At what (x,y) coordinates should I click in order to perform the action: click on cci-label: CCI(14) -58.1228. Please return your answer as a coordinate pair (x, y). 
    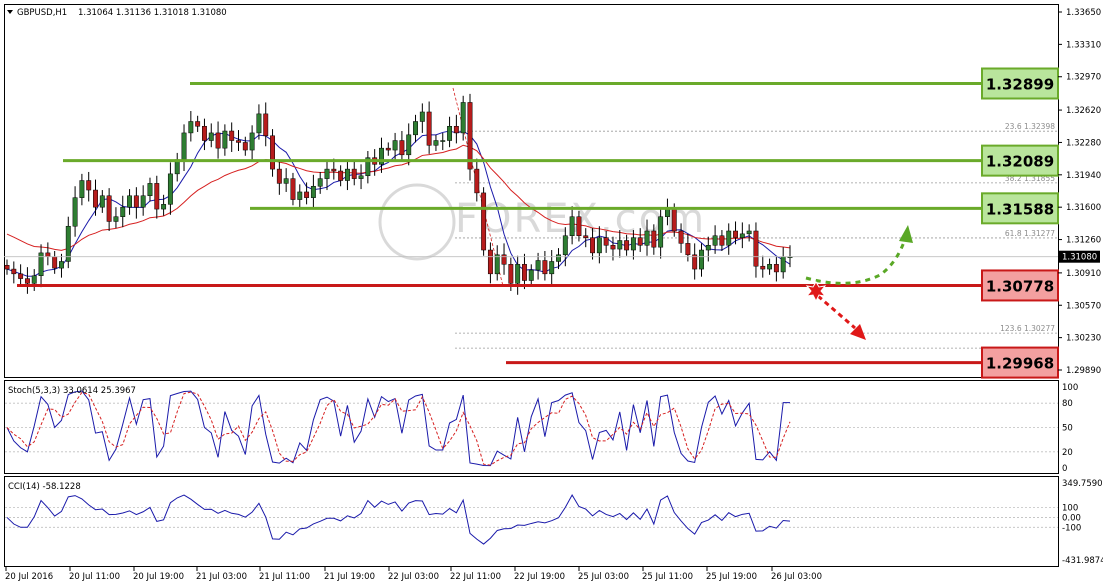
    Looking at the image, I should click on (44, 487).